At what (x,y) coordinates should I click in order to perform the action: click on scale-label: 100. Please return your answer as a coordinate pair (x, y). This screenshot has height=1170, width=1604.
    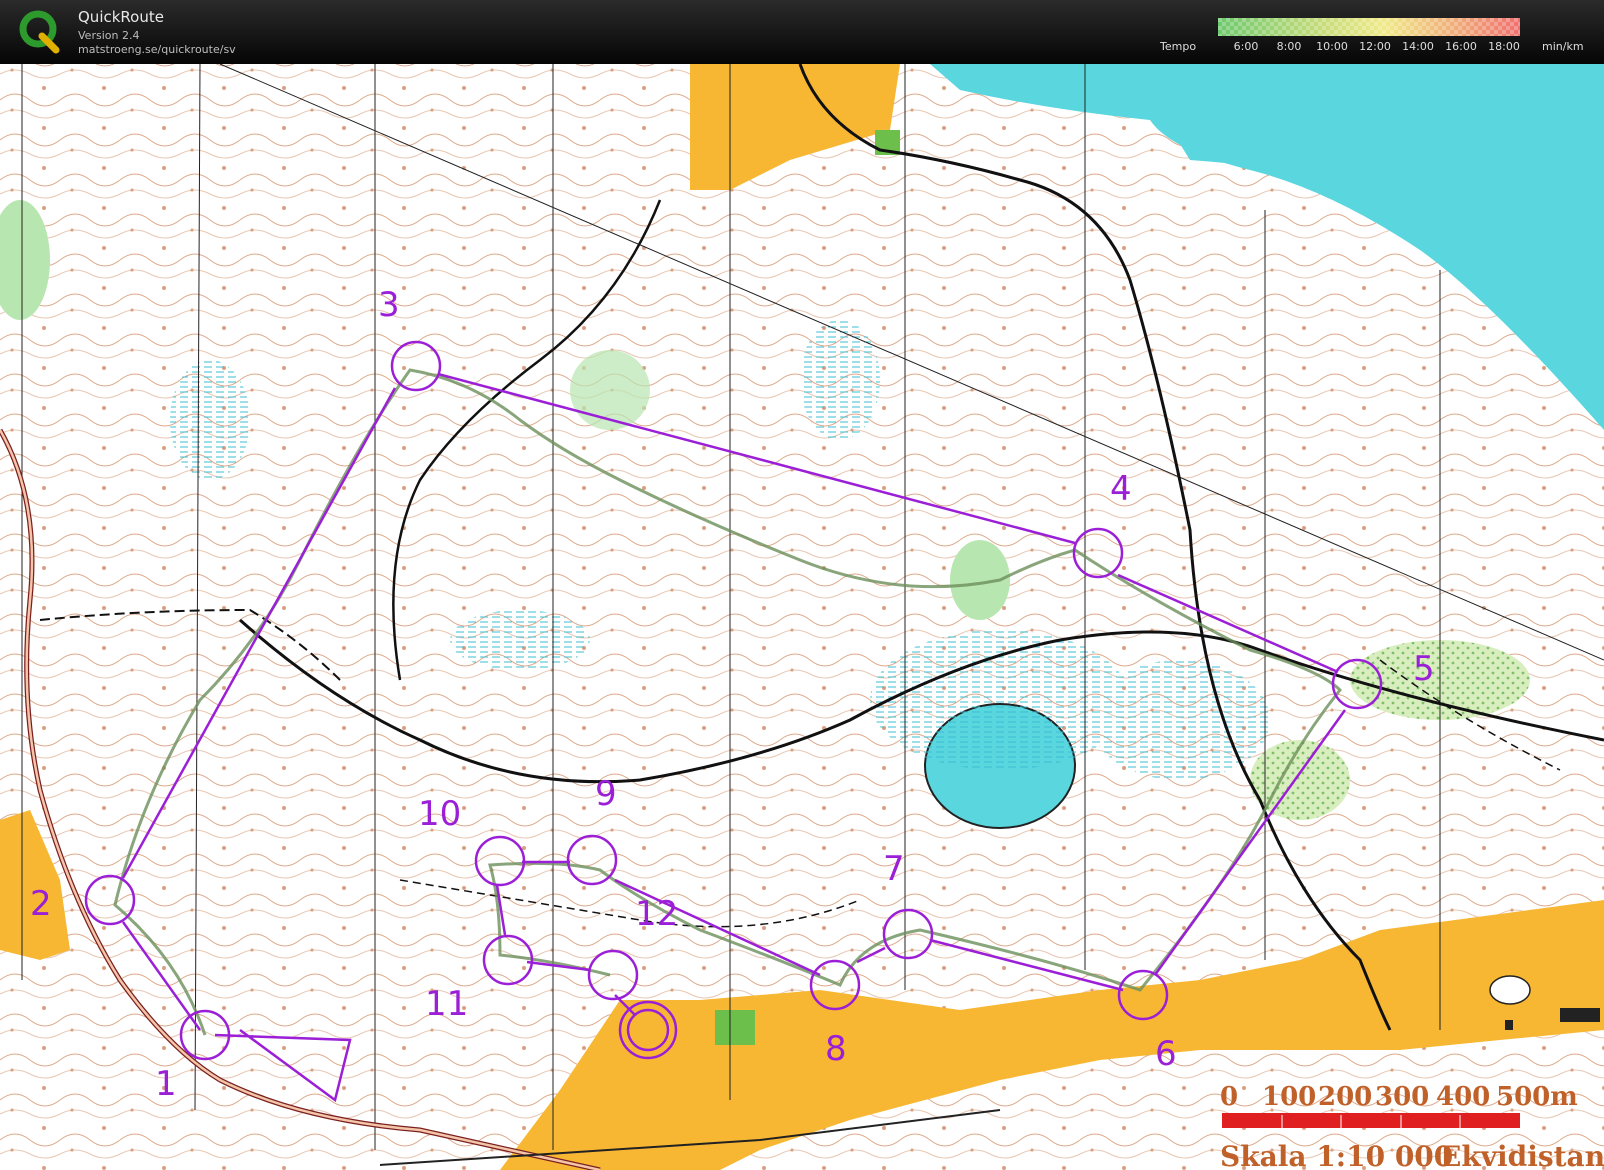
    Looking at the image, I should click on (1289, 1097).